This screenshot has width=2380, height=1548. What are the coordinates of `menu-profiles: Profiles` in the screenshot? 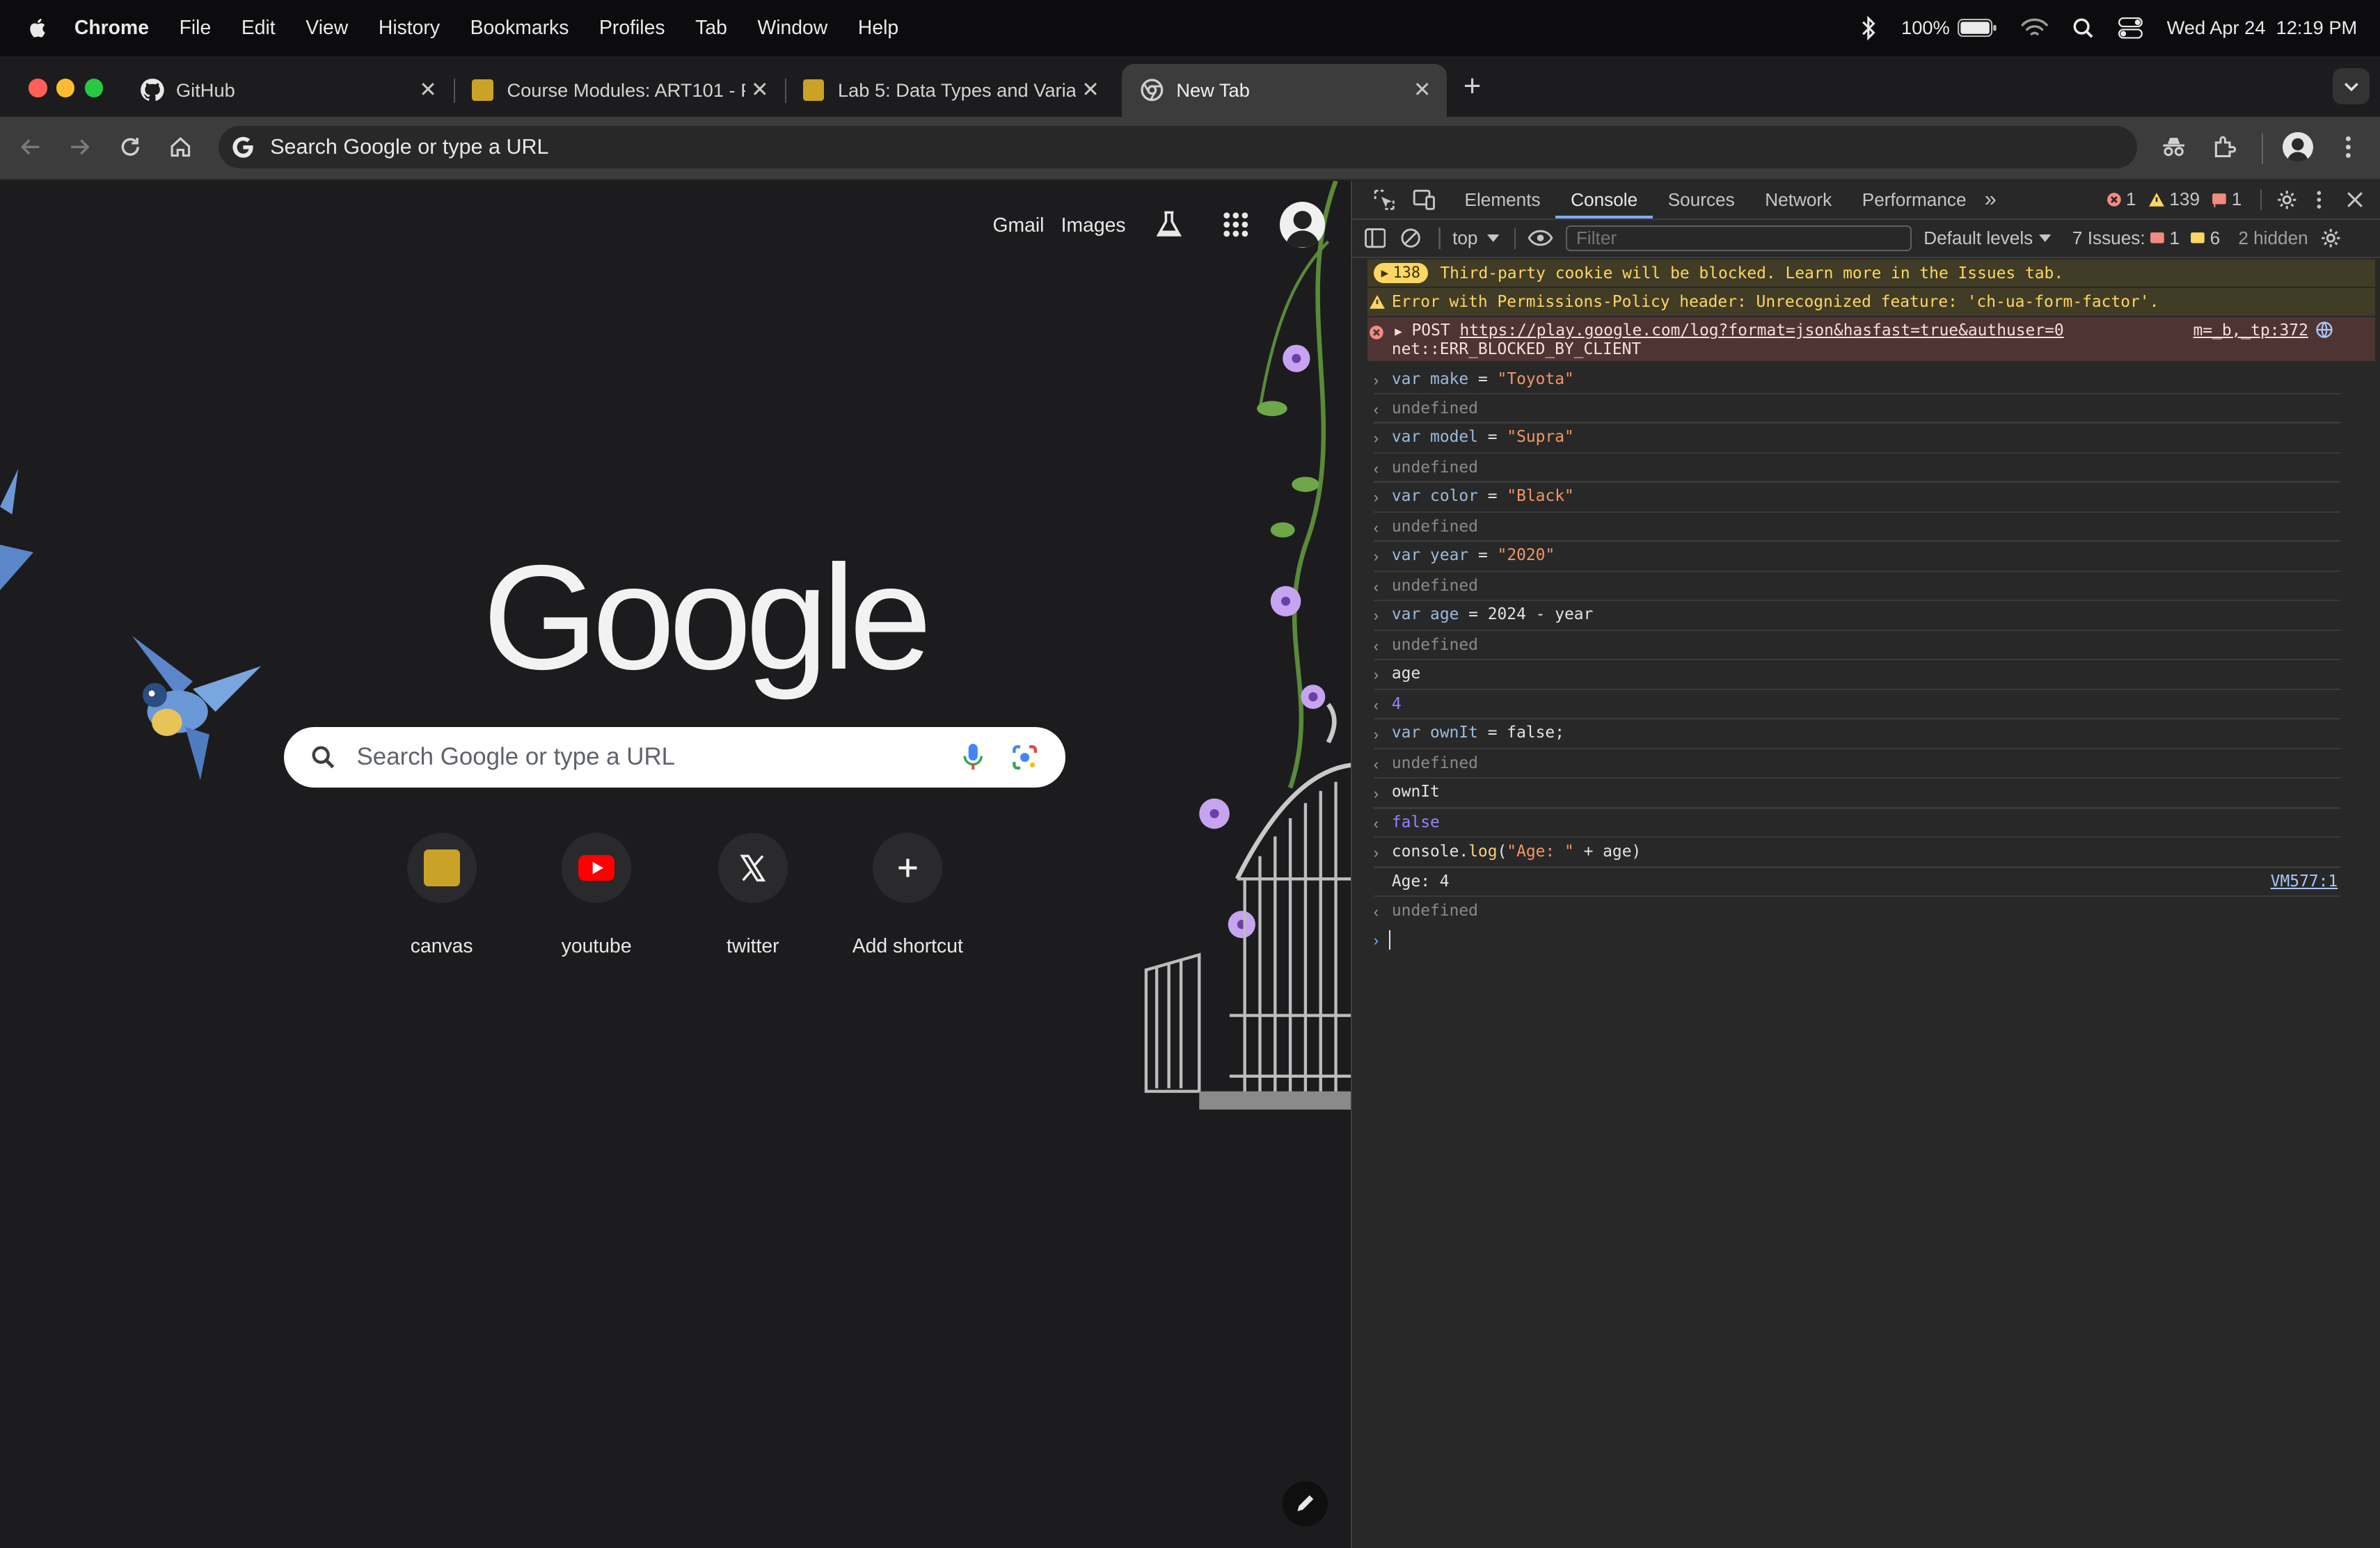 It's located at (632, 29).